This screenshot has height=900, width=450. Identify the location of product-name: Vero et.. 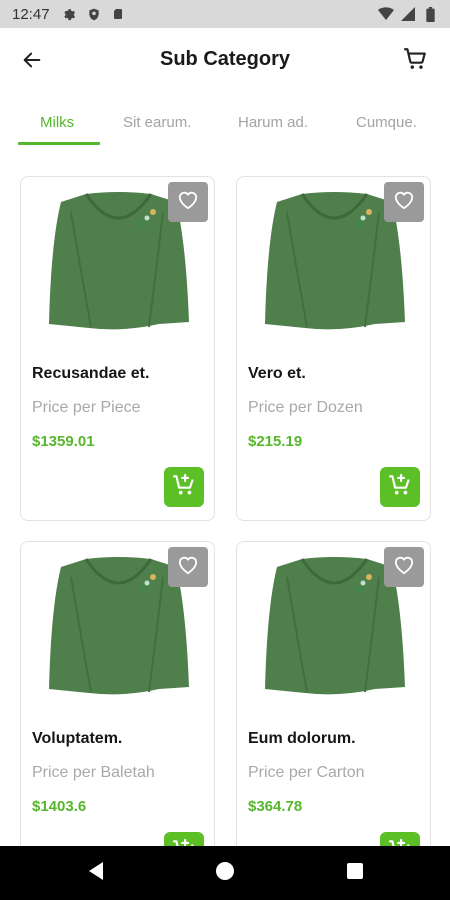
(277, 373).